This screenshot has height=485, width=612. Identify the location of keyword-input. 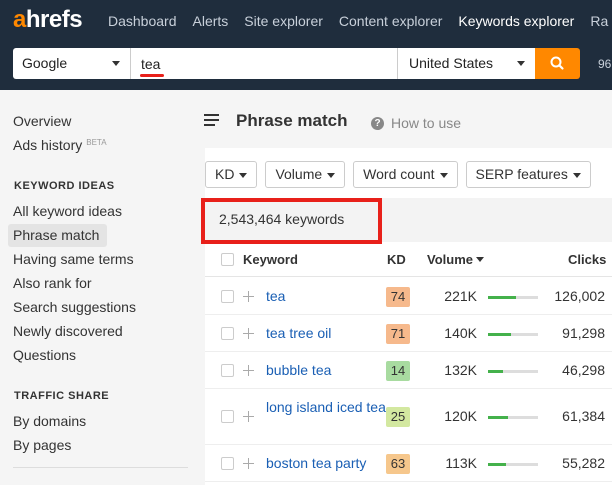
(264, 63).